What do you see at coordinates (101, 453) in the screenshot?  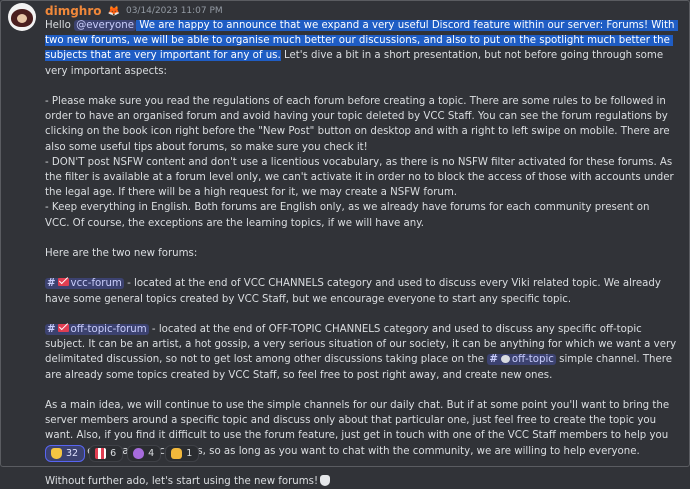 I see `flag-icon` at bounding box center [101, 453].